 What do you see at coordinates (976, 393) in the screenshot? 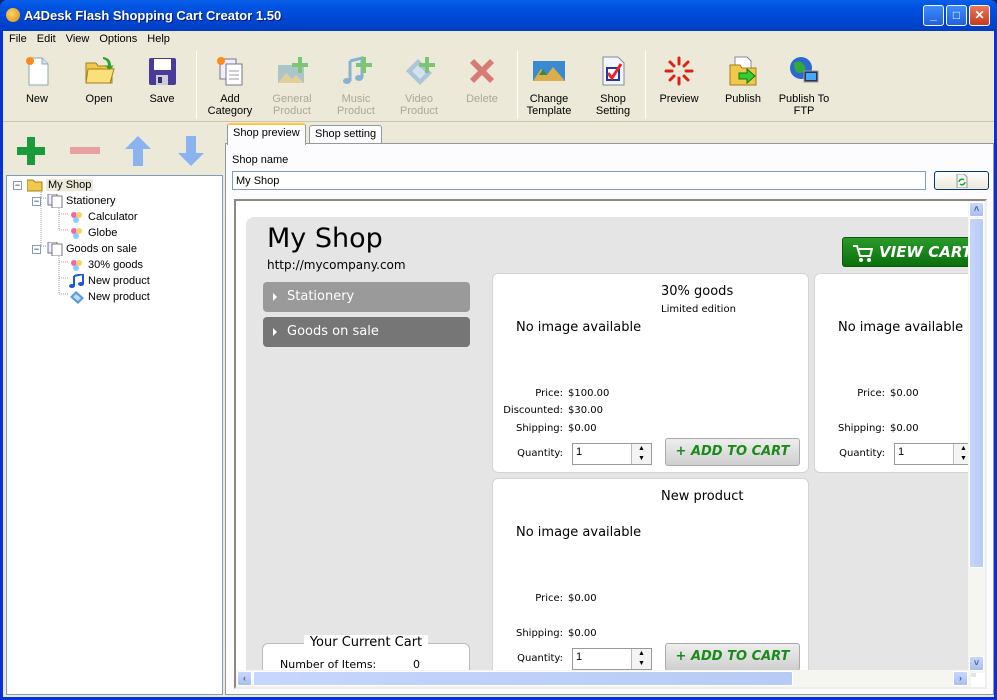
I see `vertical-scroll-thumb` at bounding box center [976, 393].